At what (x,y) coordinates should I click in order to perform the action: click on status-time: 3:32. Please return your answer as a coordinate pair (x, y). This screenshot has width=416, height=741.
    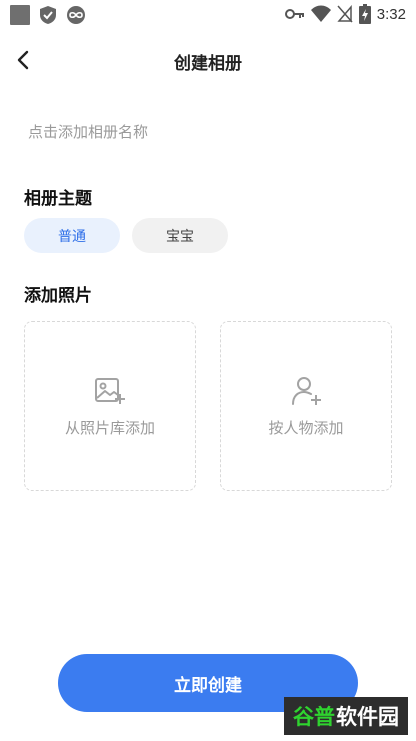
    Looking at the image, I should click on (391, 14).